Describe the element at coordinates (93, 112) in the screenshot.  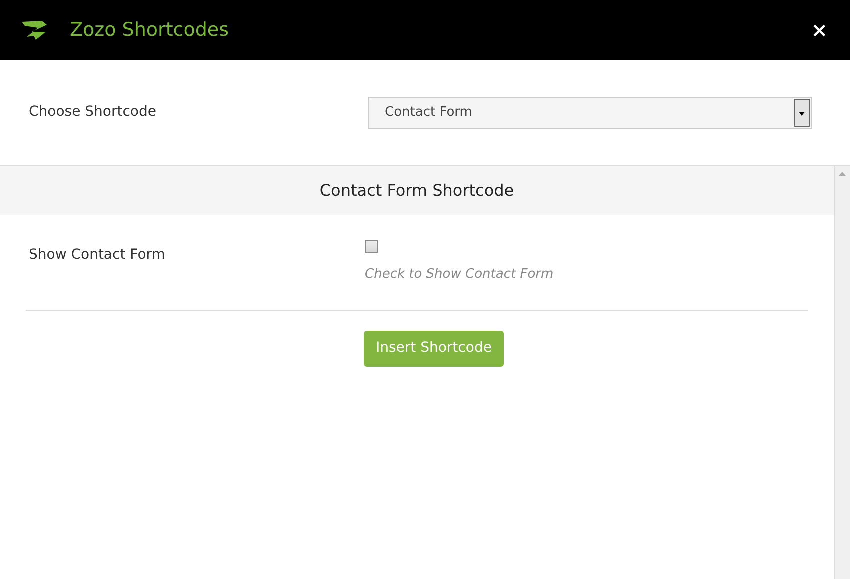
I see `field-label: Choose Shortcode` at that location.